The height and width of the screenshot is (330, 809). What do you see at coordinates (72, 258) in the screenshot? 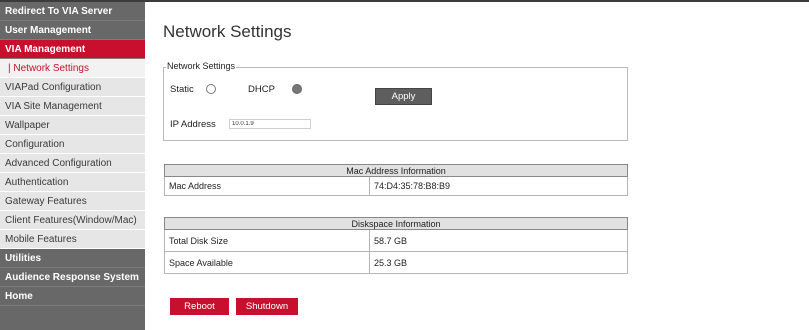
I see `sidebar-item-utilities: Utilities` at bounding box center [72, 258].